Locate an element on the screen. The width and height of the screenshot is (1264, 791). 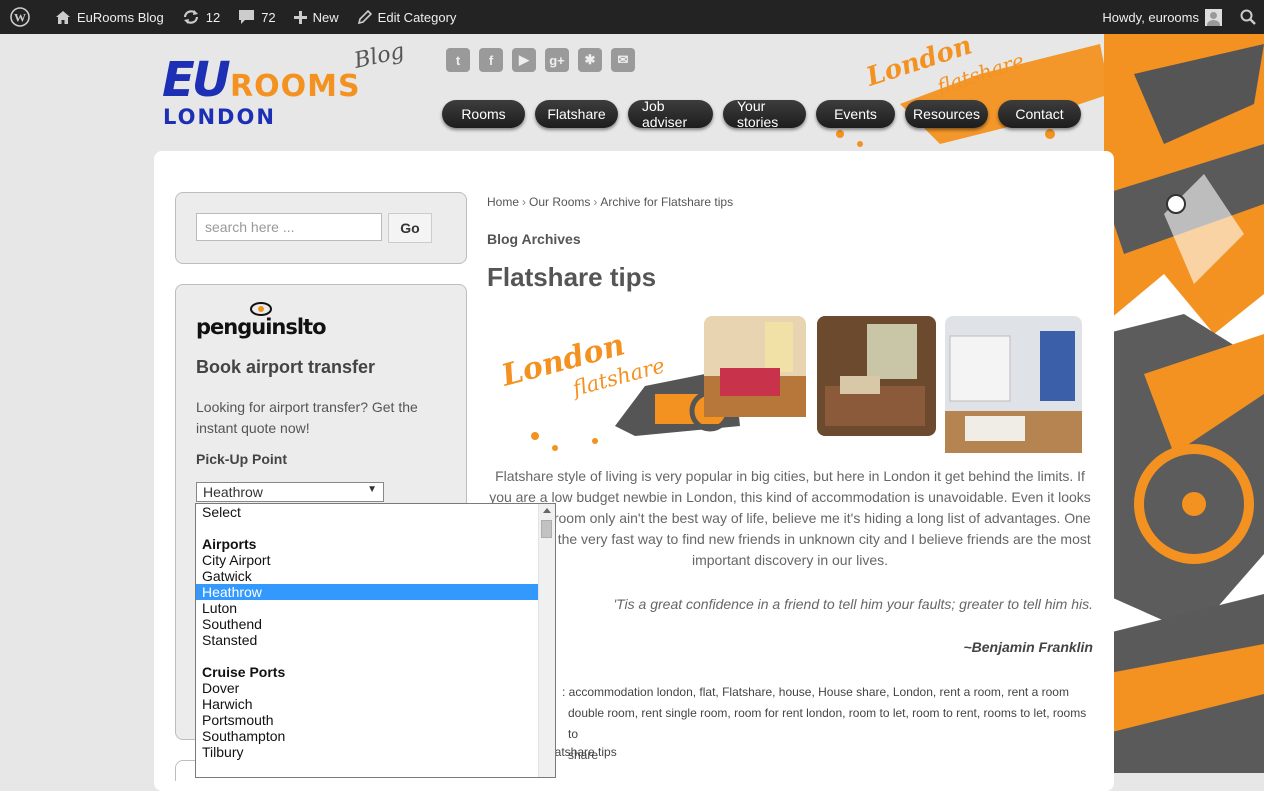
new-content-link: New is located at coordinates (316, 17).